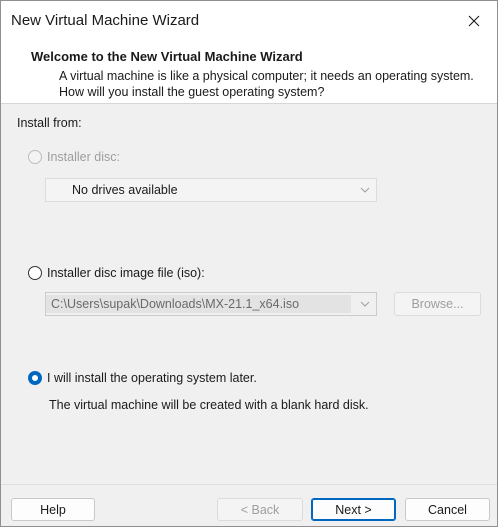 The height and width of the screenshot is (527, 498). I want to click on disc-drive-value: No drives available, so click(125, 190).